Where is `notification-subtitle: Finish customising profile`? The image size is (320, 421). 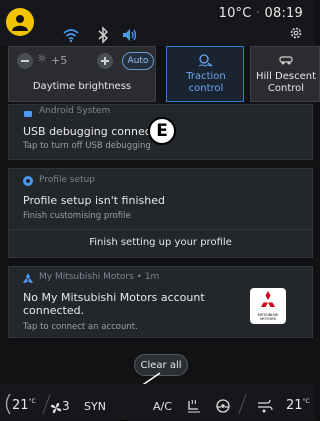
notification-subtitle: Finish customising profile is located at coordinates (77, 216).